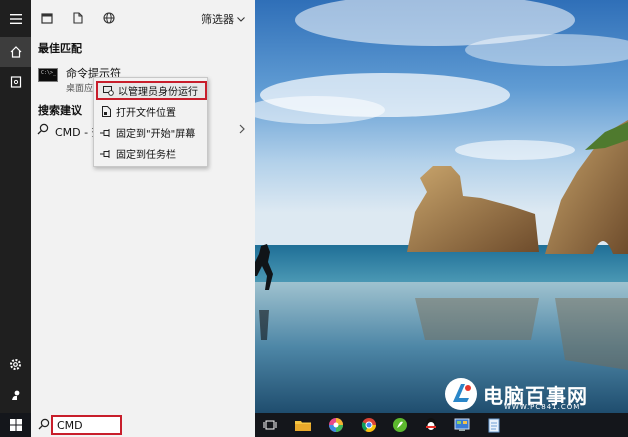 This screenshot has width=628, height=437. Describe the element at coordinates (146, 155) in the screenshot. I see `menu-item-label: 固定到任务栏` at that location.